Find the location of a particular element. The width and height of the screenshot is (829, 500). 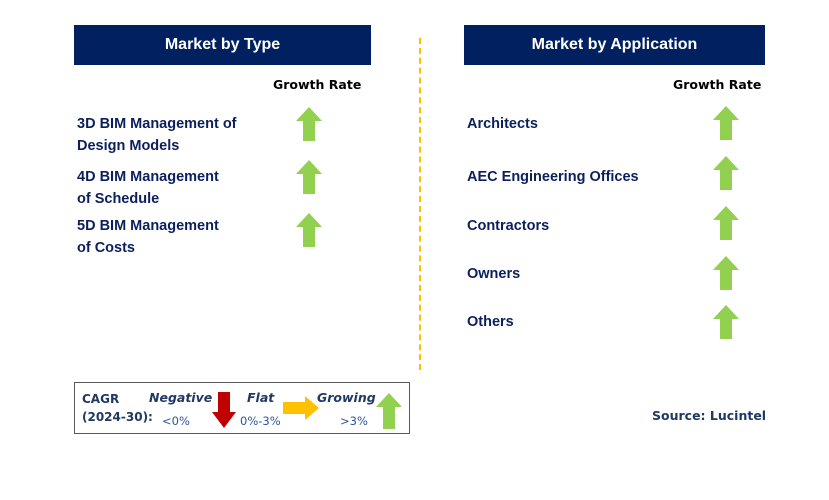

type-growth-rate-header: Growth Rate is located at coordinates (317, 84).